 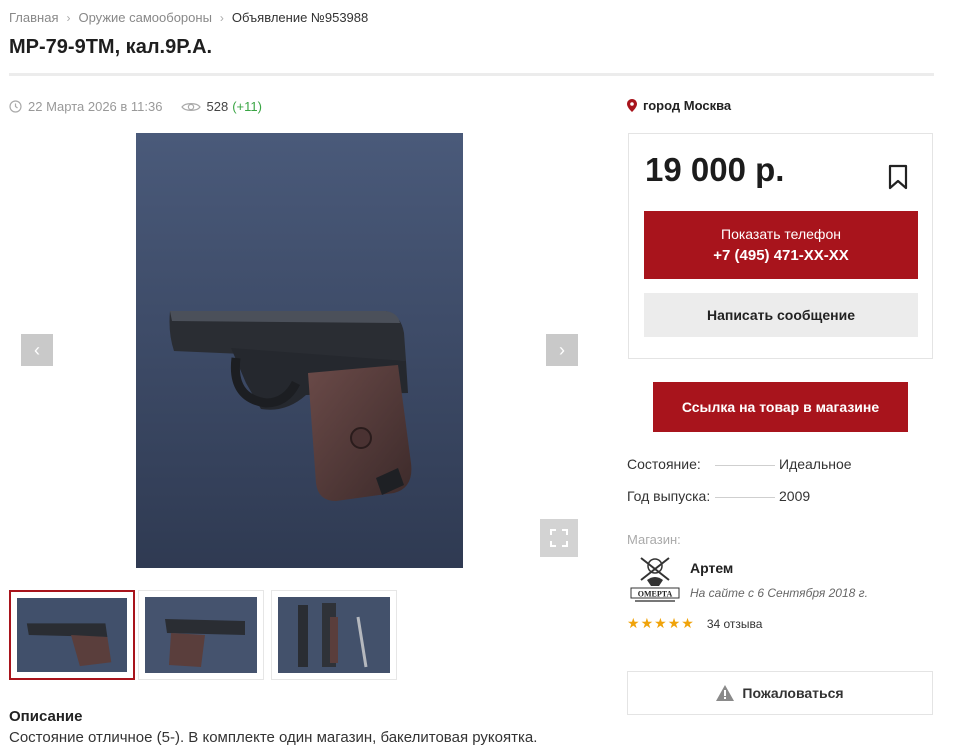 I want to click on shop-logo-text: OMEPTA, so click(x=655, y=594).